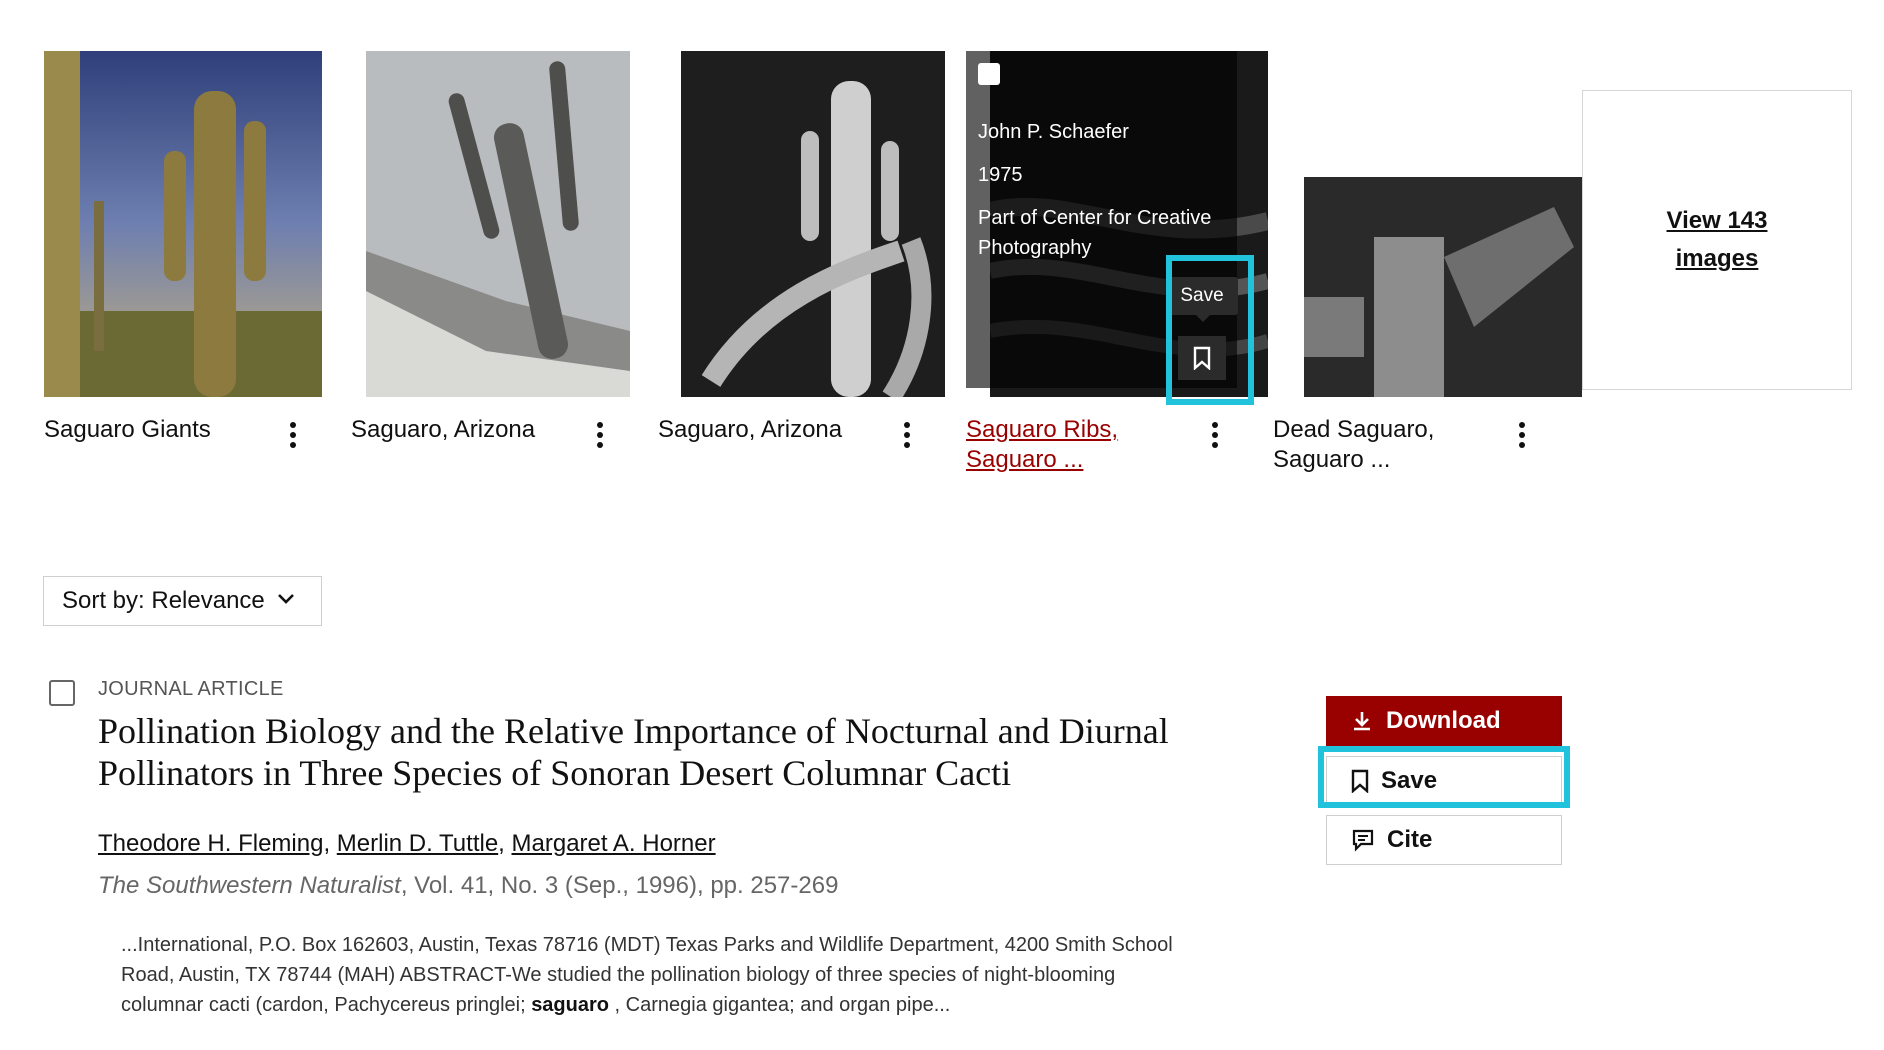  I want to click on sort-label: Sort by: Relevance, so click(163, 600).